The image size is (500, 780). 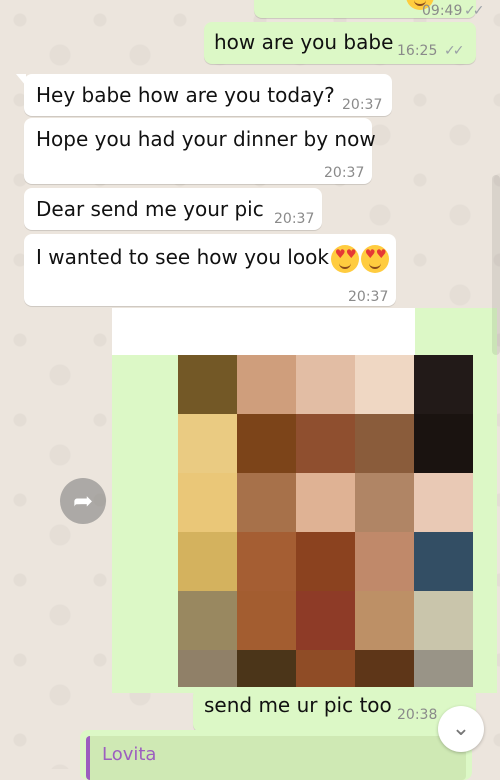 I want to click on message-bubble-outgoing-partial: 09:49 ✓✓, so click(x=369, y=9).